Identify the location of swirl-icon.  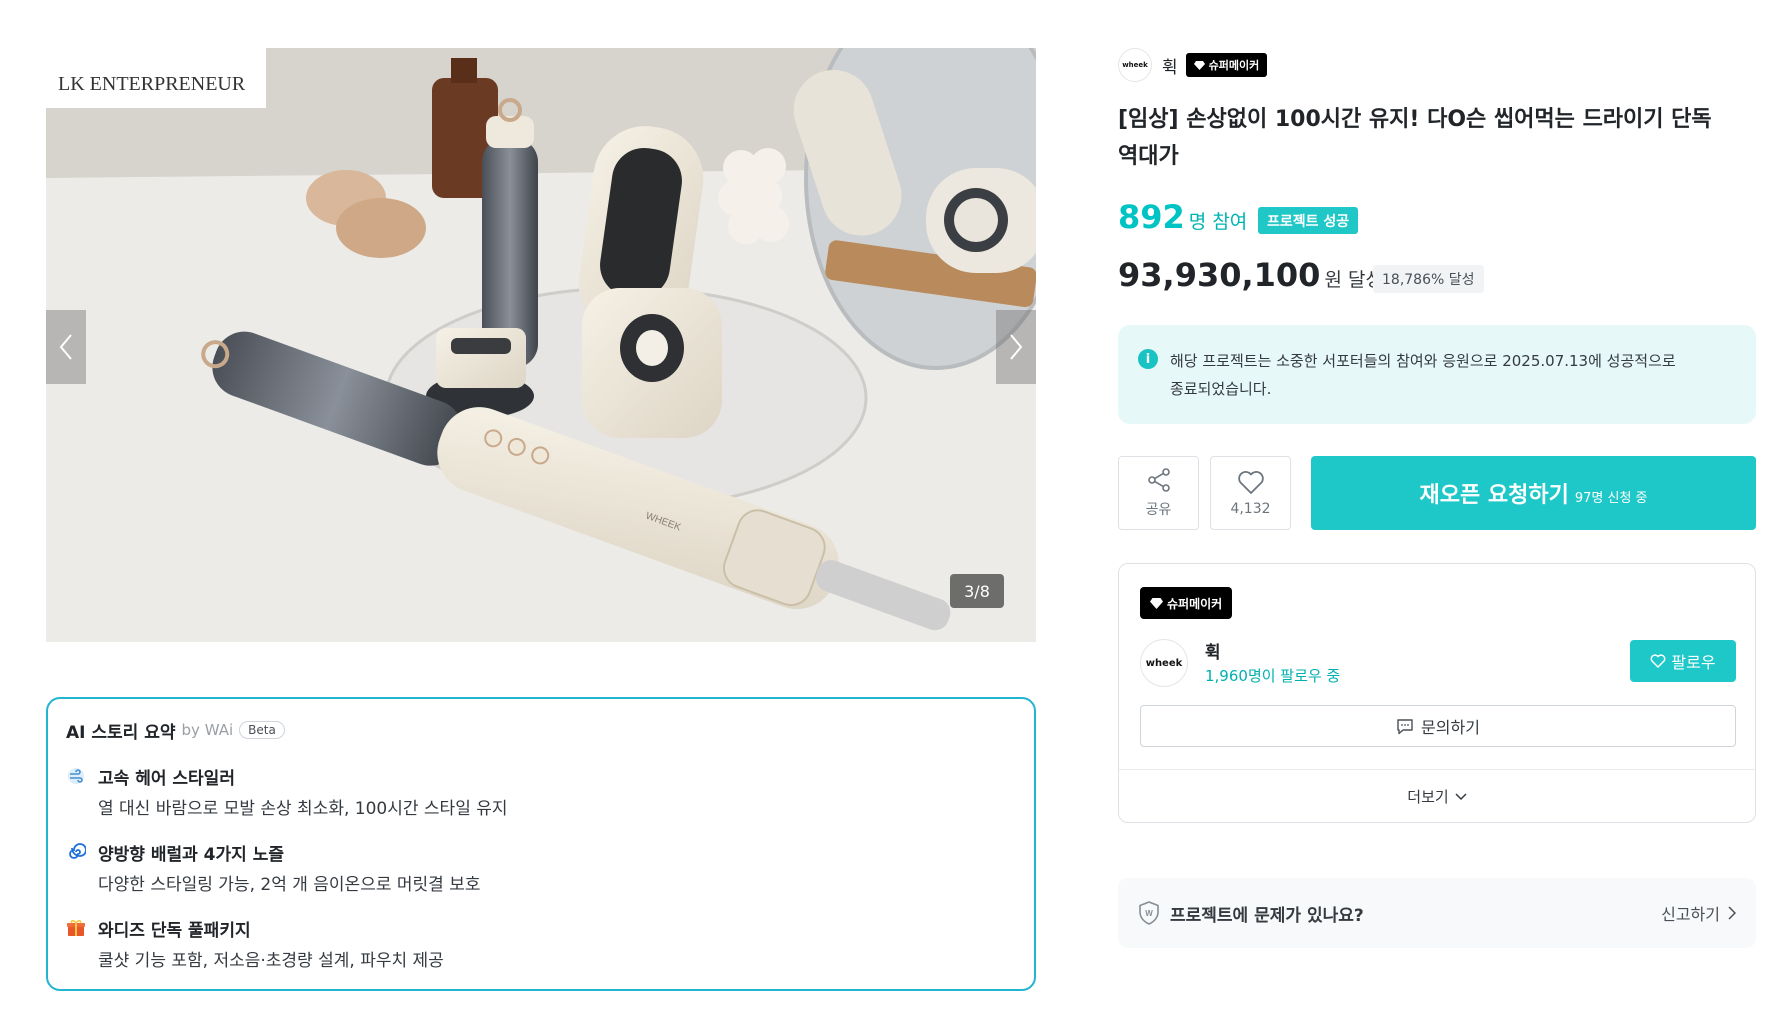
(76, 852).